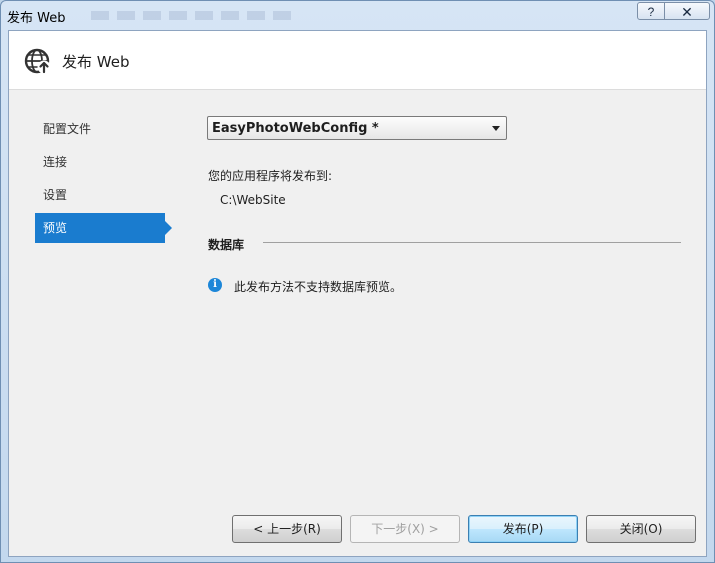 The height and width of the screenshot is (563, 715). What do you see at coordinates (651, 11) in the screenshot?
I see `help-button: ?` at bounding box center [651, 11].